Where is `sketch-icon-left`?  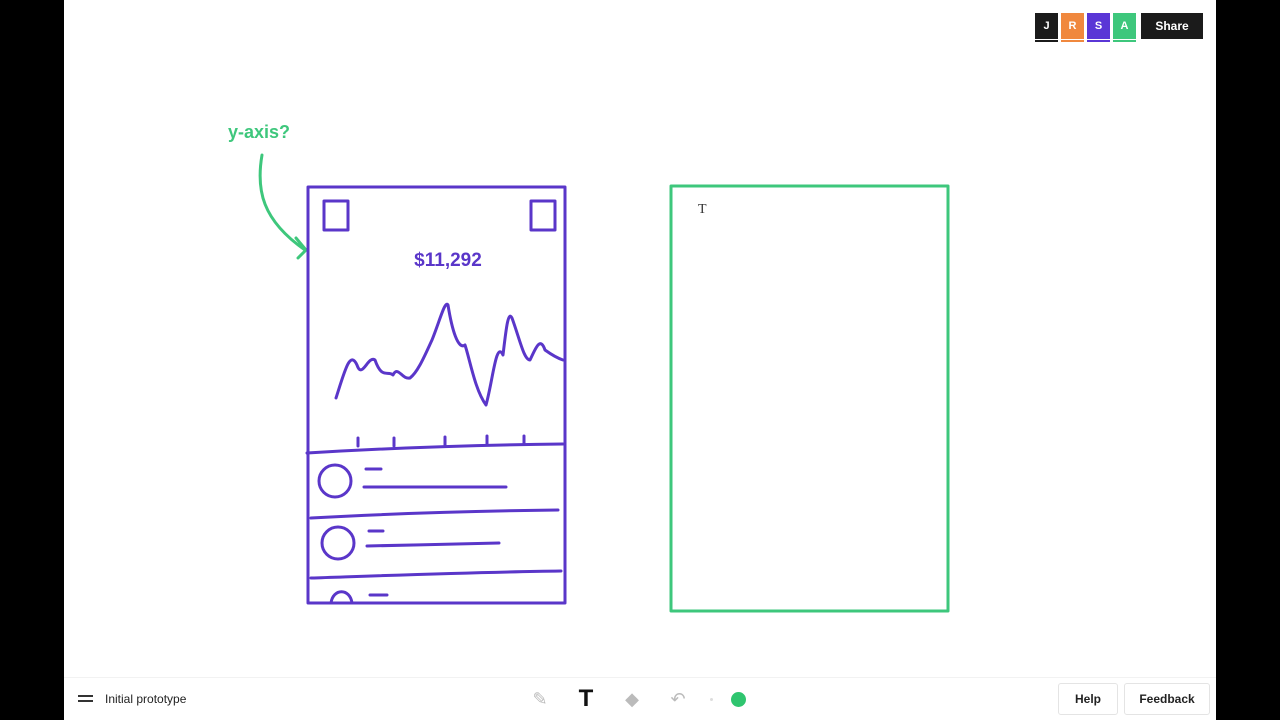
sketch-icon-left is located at coordinates (336, 215).